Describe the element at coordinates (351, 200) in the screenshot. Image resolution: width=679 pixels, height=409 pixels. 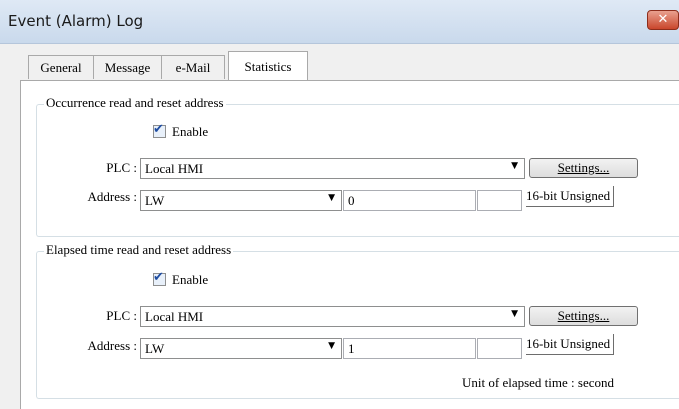
I see `occurrence-address-value: 0` at that location.